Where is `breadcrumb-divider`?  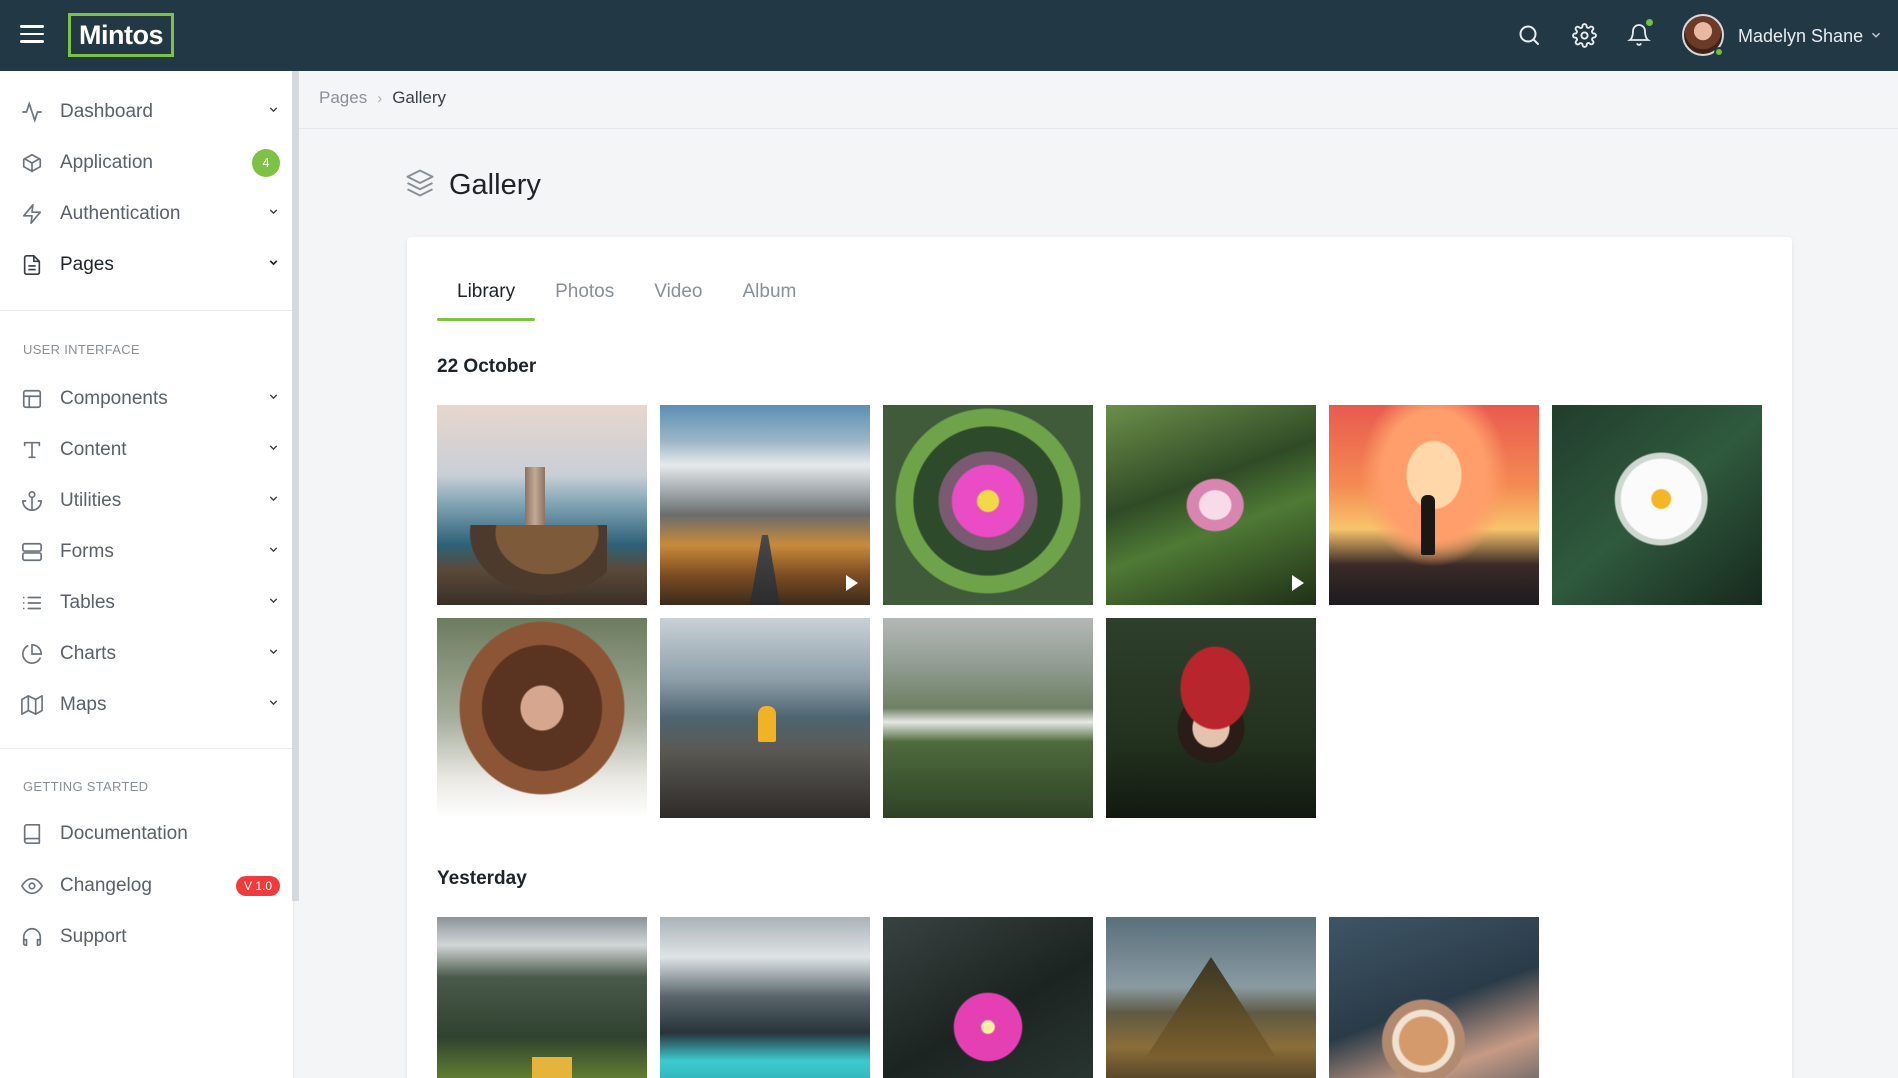
breadcrumb-divider is located at coordinates (1098, 128).